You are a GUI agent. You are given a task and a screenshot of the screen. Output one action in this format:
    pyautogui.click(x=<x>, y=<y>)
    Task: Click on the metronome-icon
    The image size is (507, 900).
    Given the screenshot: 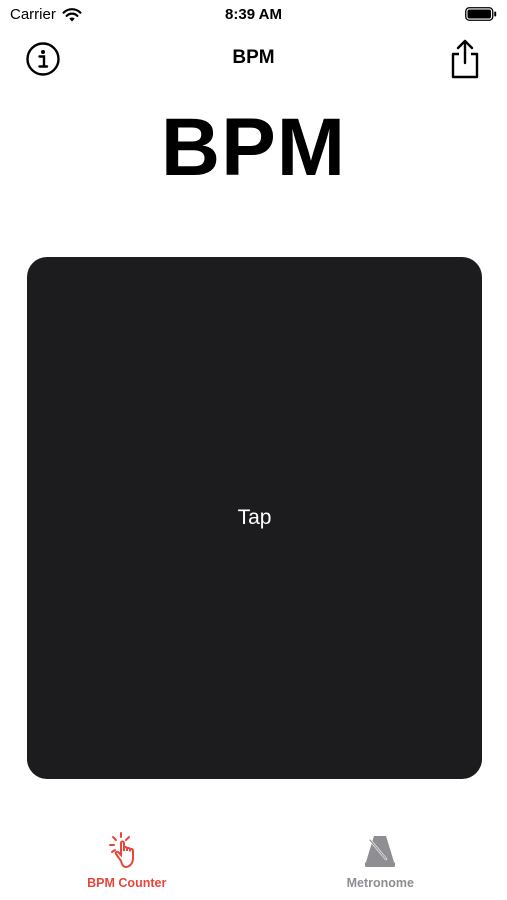 What is the action you would take?
    pyautogui.click(x=380, y=851)
    